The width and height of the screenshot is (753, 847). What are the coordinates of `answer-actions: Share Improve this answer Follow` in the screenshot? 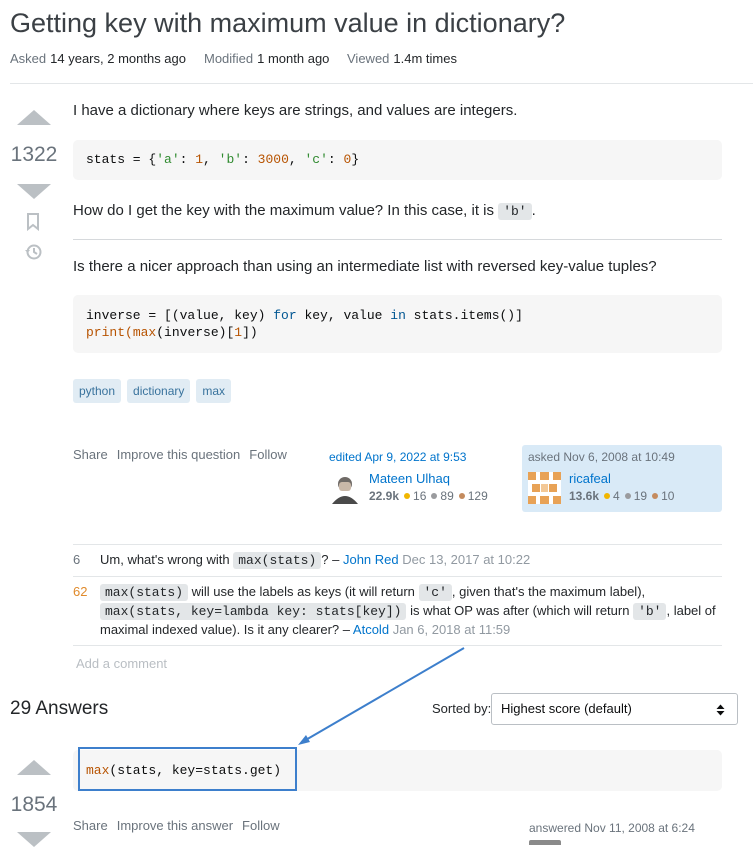 It's located at (176, 825).